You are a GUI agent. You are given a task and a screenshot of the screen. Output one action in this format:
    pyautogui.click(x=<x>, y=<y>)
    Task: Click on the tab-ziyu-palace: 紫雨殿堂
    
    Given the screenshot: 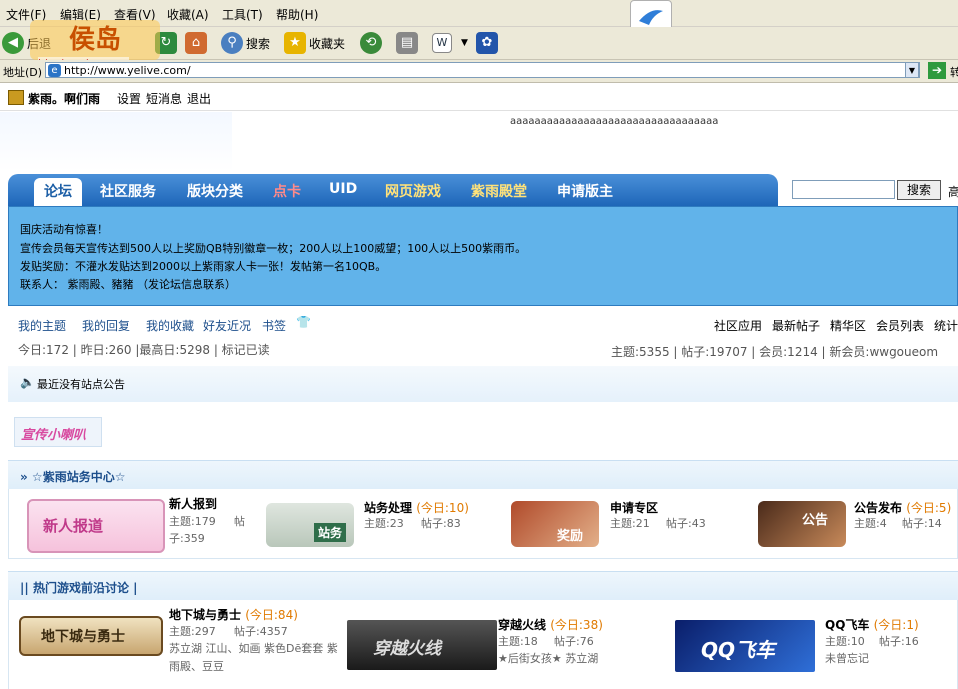 What is the action you would take?
    pyautogui.click(x=499, y=191)
    